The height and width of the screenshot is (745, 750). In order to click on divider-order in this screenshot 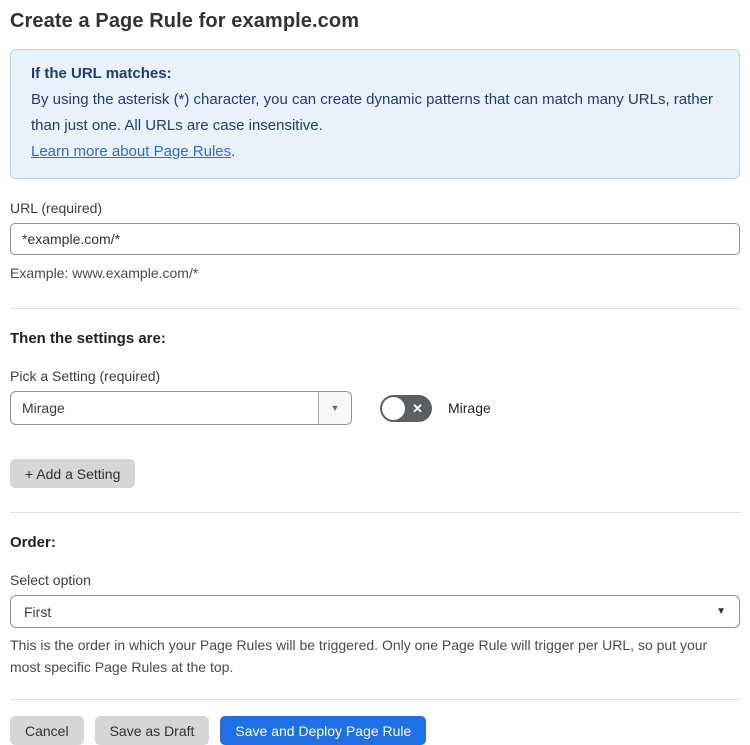, I will do `click(375, 512)`.